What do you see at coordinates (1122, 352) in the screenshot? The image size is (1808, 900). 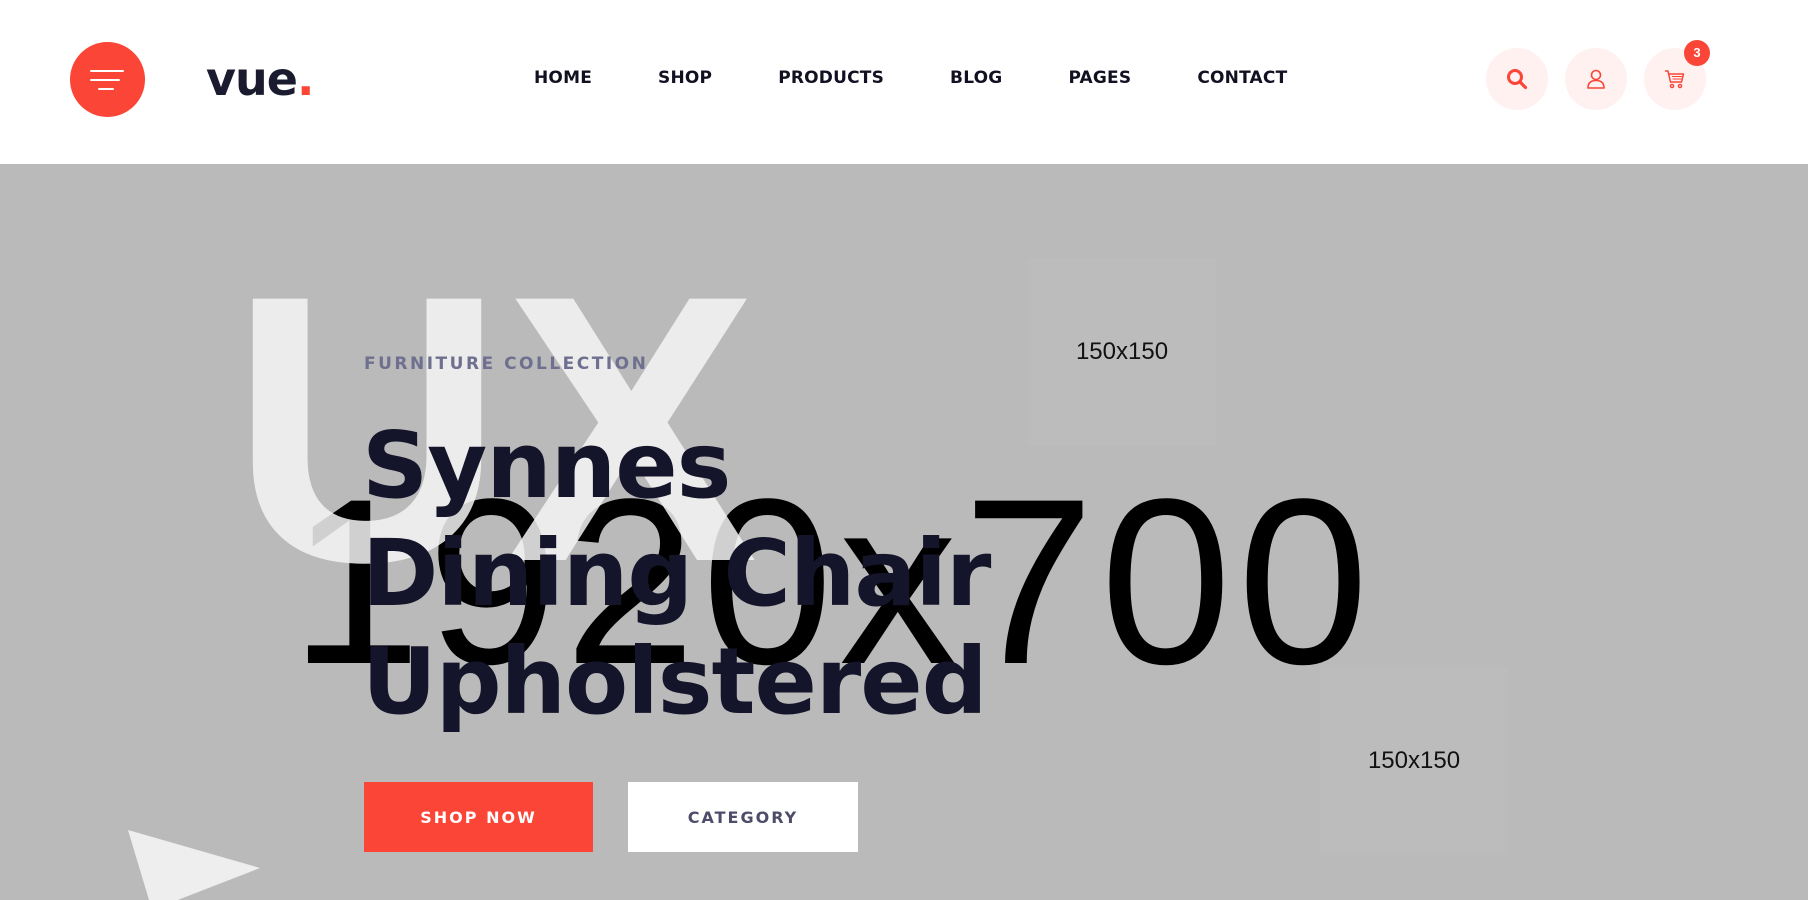 I see `placeholder-image-small: 150x150` at bounding box center [1122, 352].